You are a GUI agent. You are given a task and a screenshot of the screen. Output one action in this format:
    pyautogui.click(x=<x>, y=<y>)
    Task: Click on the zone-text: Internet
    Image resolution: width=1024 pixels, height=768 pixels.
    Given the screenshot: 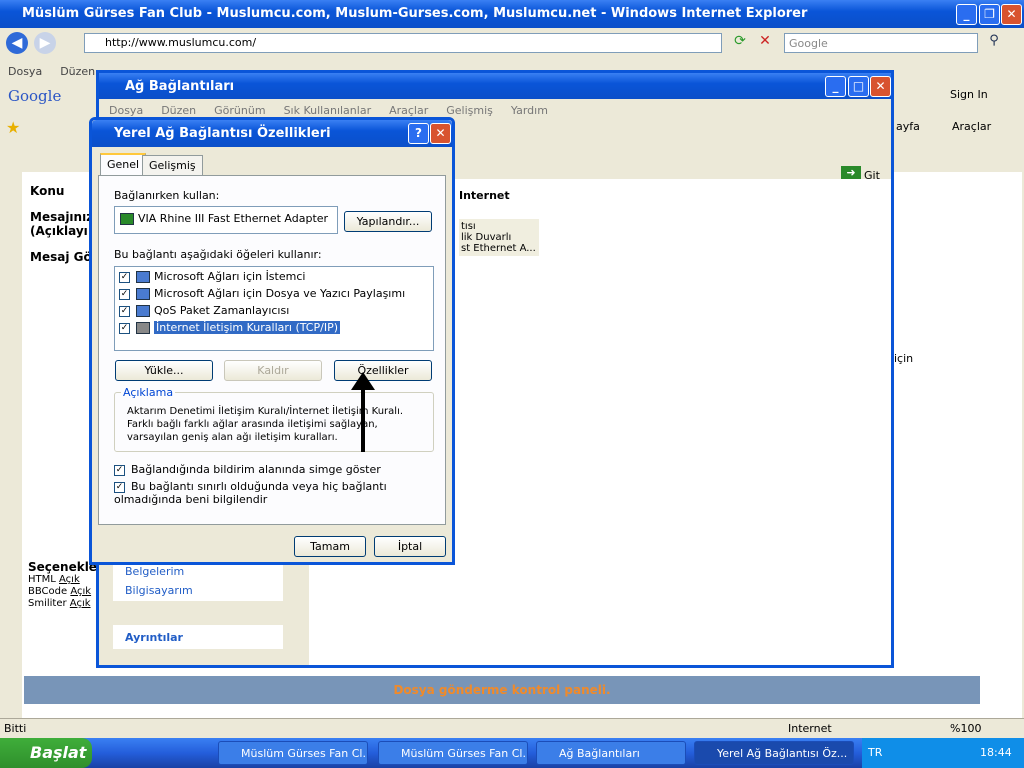 What is the action you would take?
    pyautogui.click(x=810, y=728)
    